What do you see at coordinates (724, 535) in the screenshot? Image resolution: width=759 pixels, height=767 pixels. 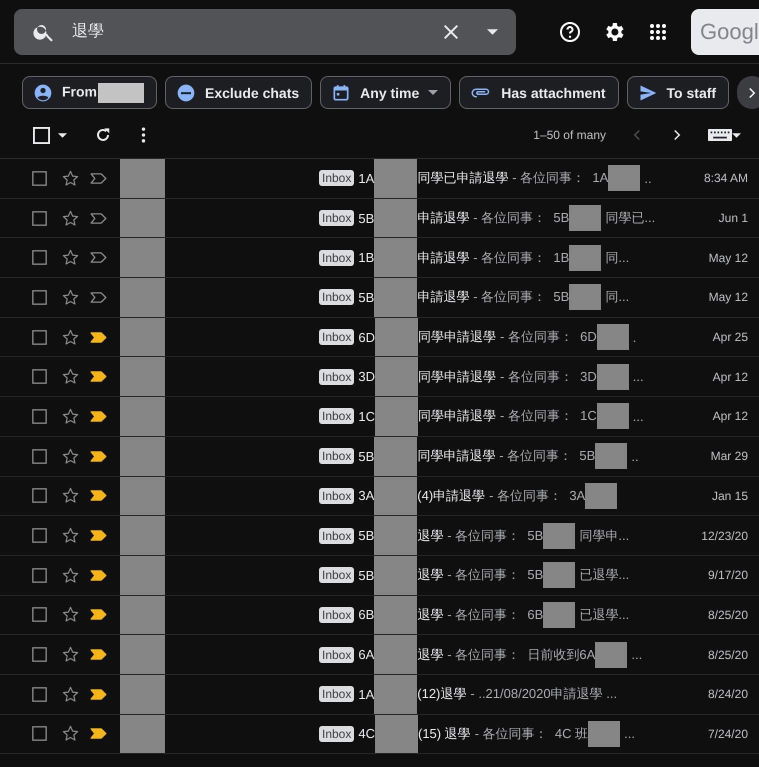 I see `email-date: 12/23/20` at bounding box center [724, 535].